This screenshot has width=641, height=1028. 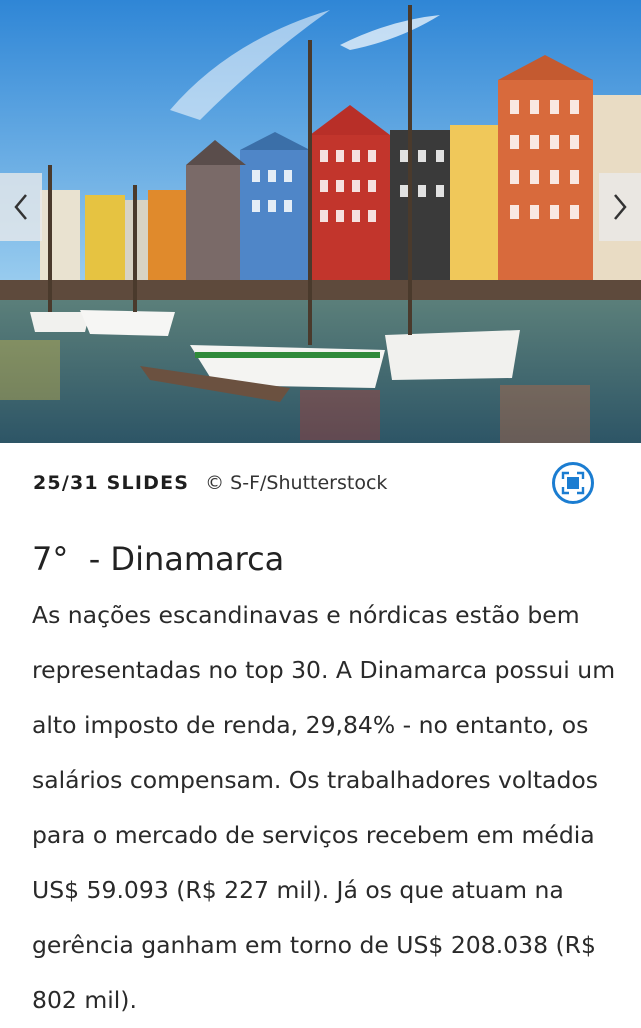 I want to click on slide-meta: 25/31 SLIDES © S-F/Shutterstock, so click(x=322, y=483).